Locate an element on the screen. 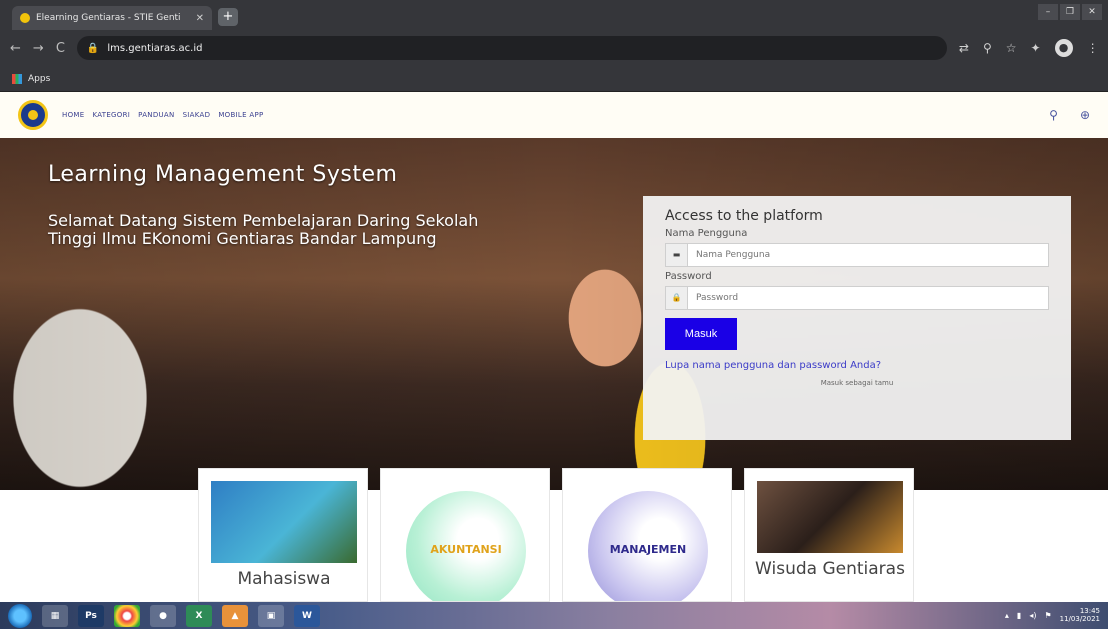 The width and height of the screenshot is (1108, 629). card-title: Mahasiswa is located at coordinates (284, 579).